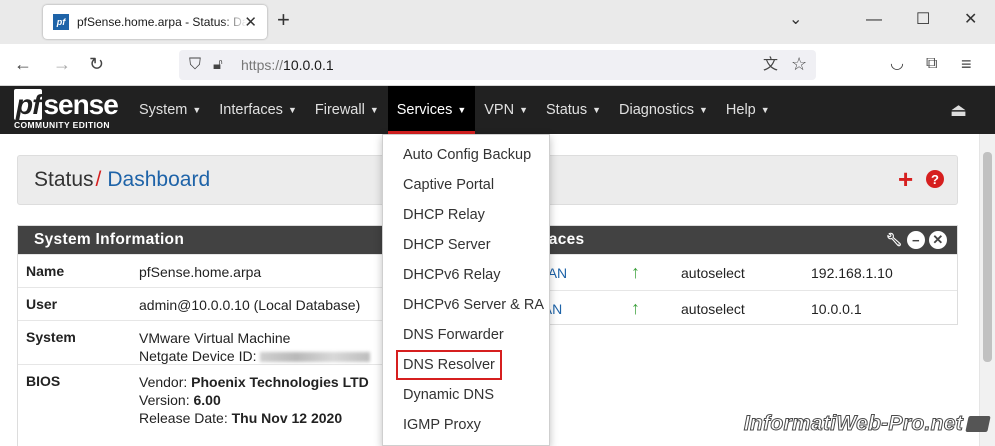  Describe the element at coordinates (347, 110) in the screenshot. I see `menu-firewall: Firewall ▼` at that location.